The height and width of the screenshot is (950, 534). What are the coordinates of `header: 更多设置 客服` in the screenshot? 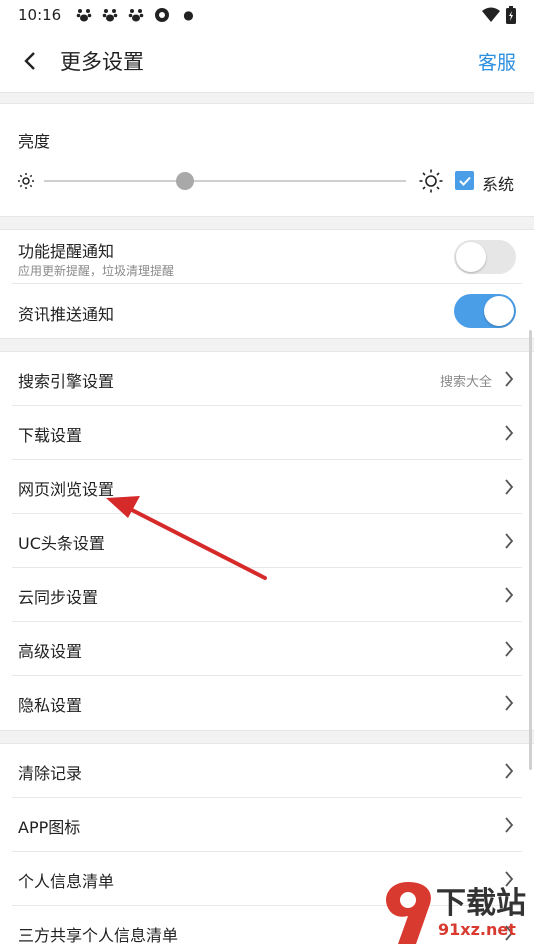 It's located at (267, 61).